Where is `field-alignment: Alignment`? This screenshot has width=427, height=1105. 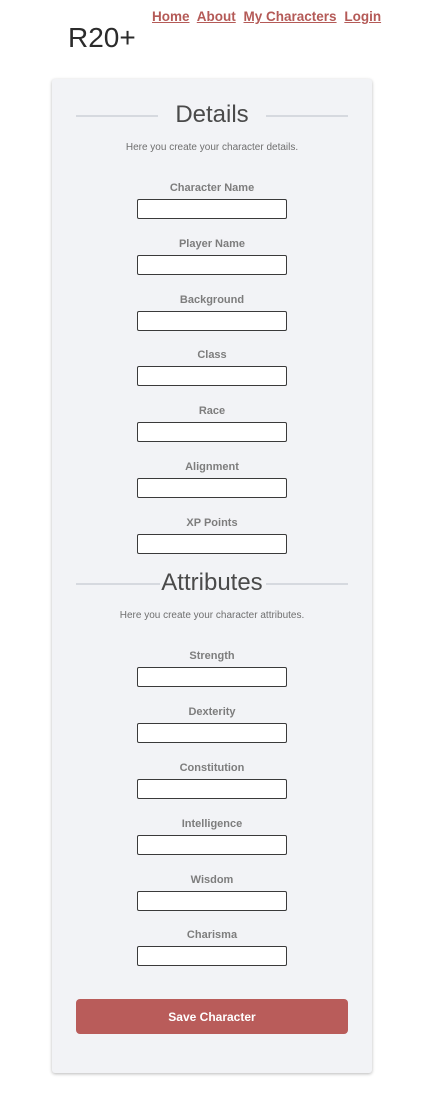 field-alignment: Alignment is located at coordinates (212, 479).